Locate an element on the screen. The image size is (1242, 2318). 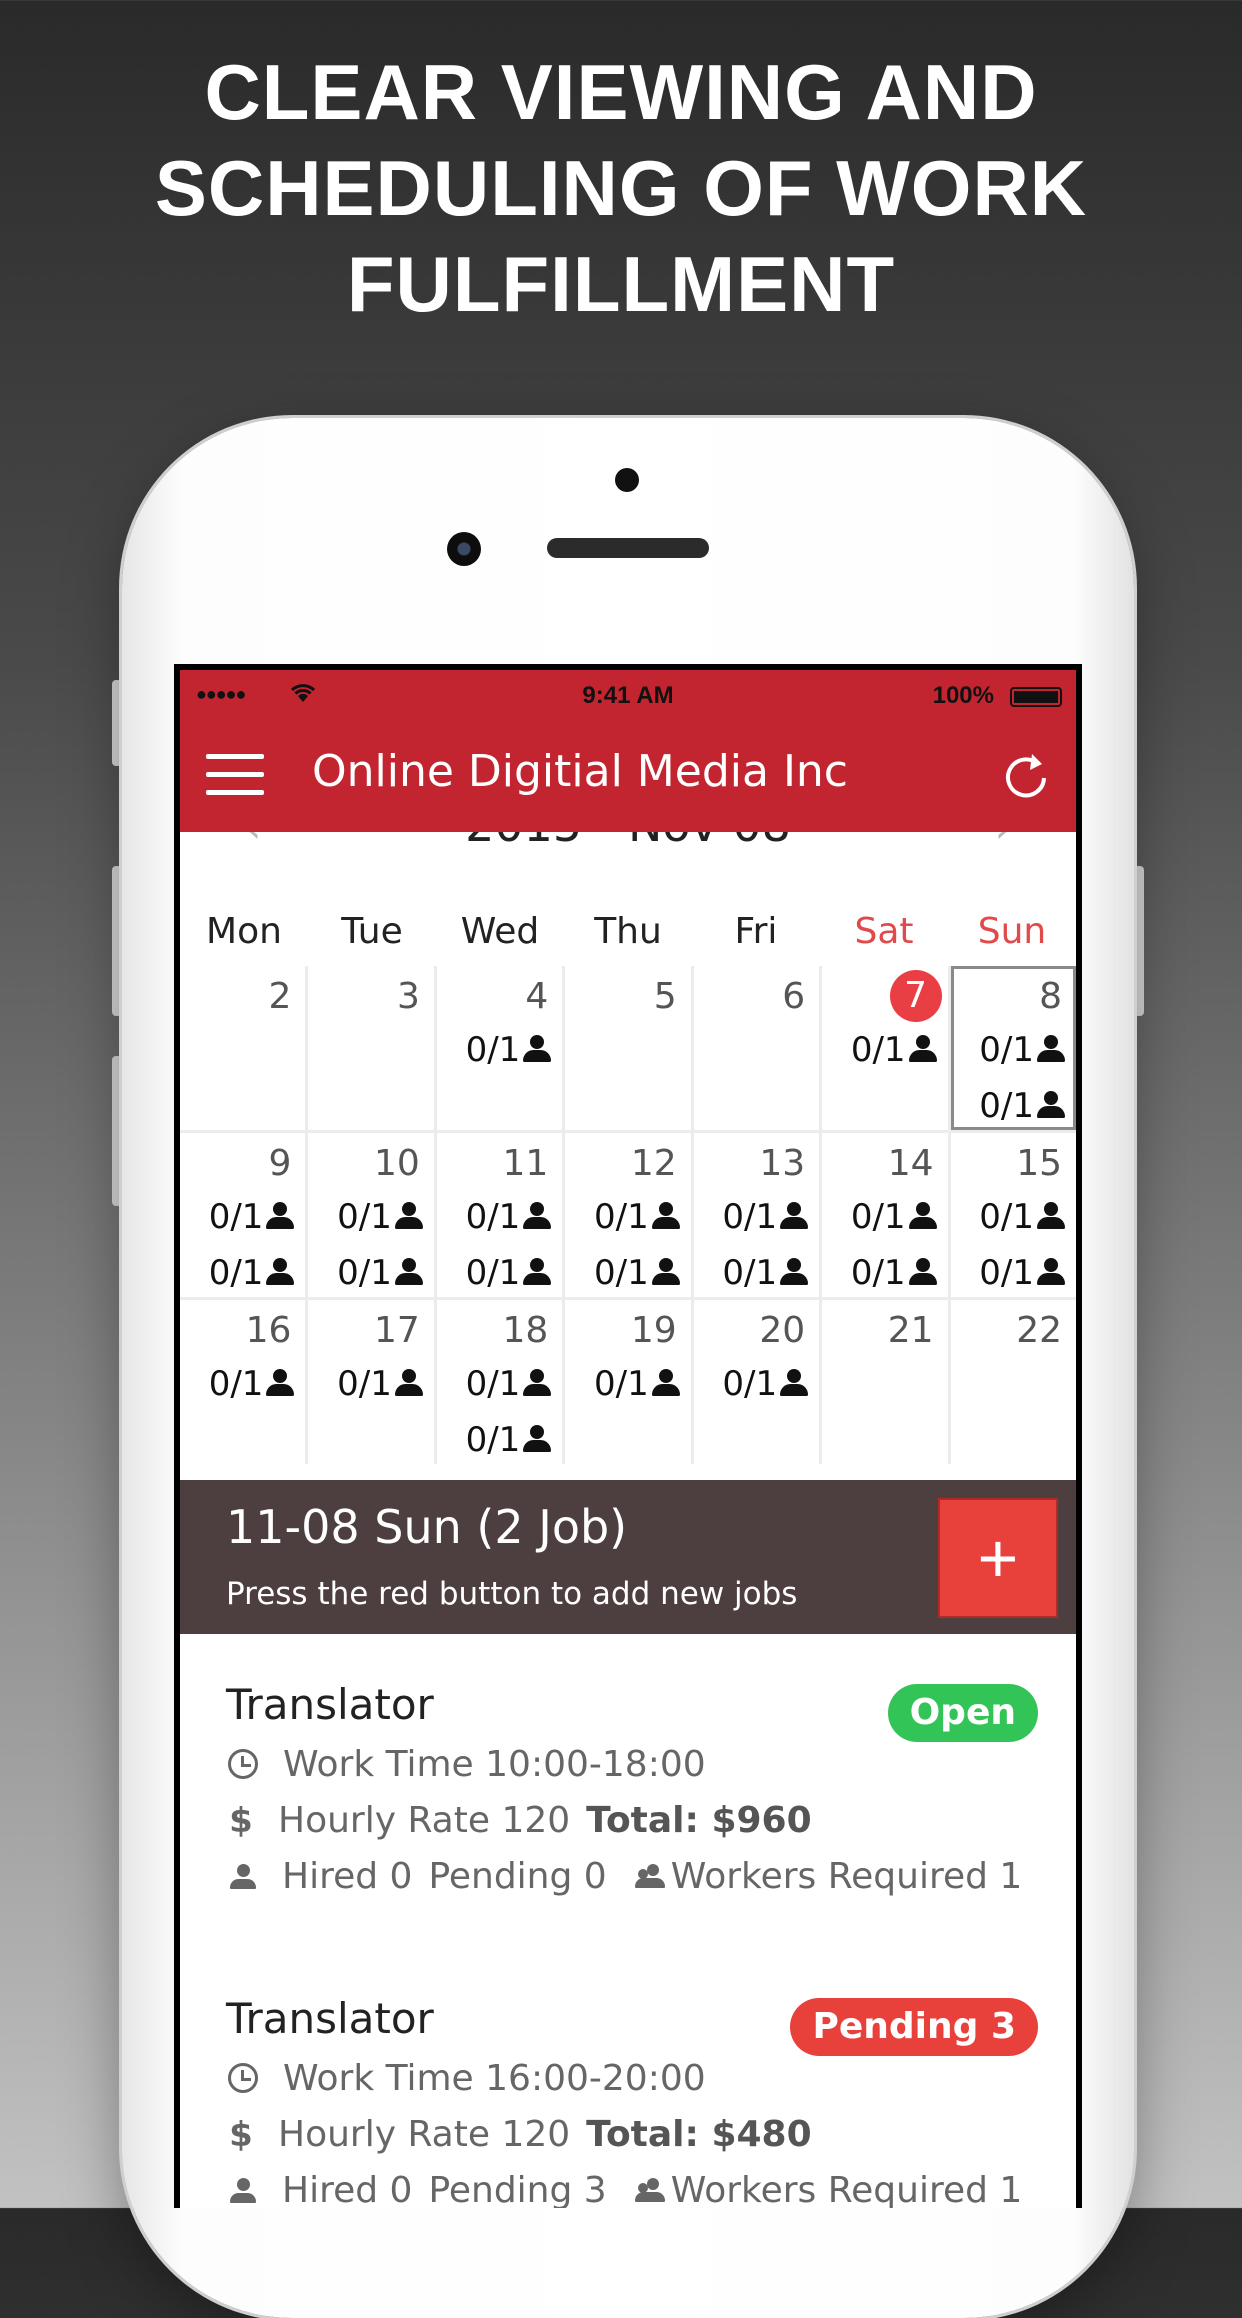
calendar-day-13: 13 0/1 0/1 is located at coordinates (756, 1215).